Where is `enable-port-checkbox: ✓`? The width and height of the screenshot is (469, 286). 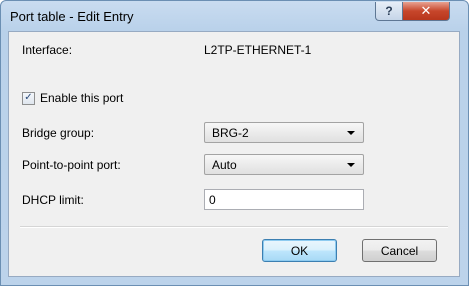
enable-port-checkbox: ✓ is located at coordinates (28, 98).